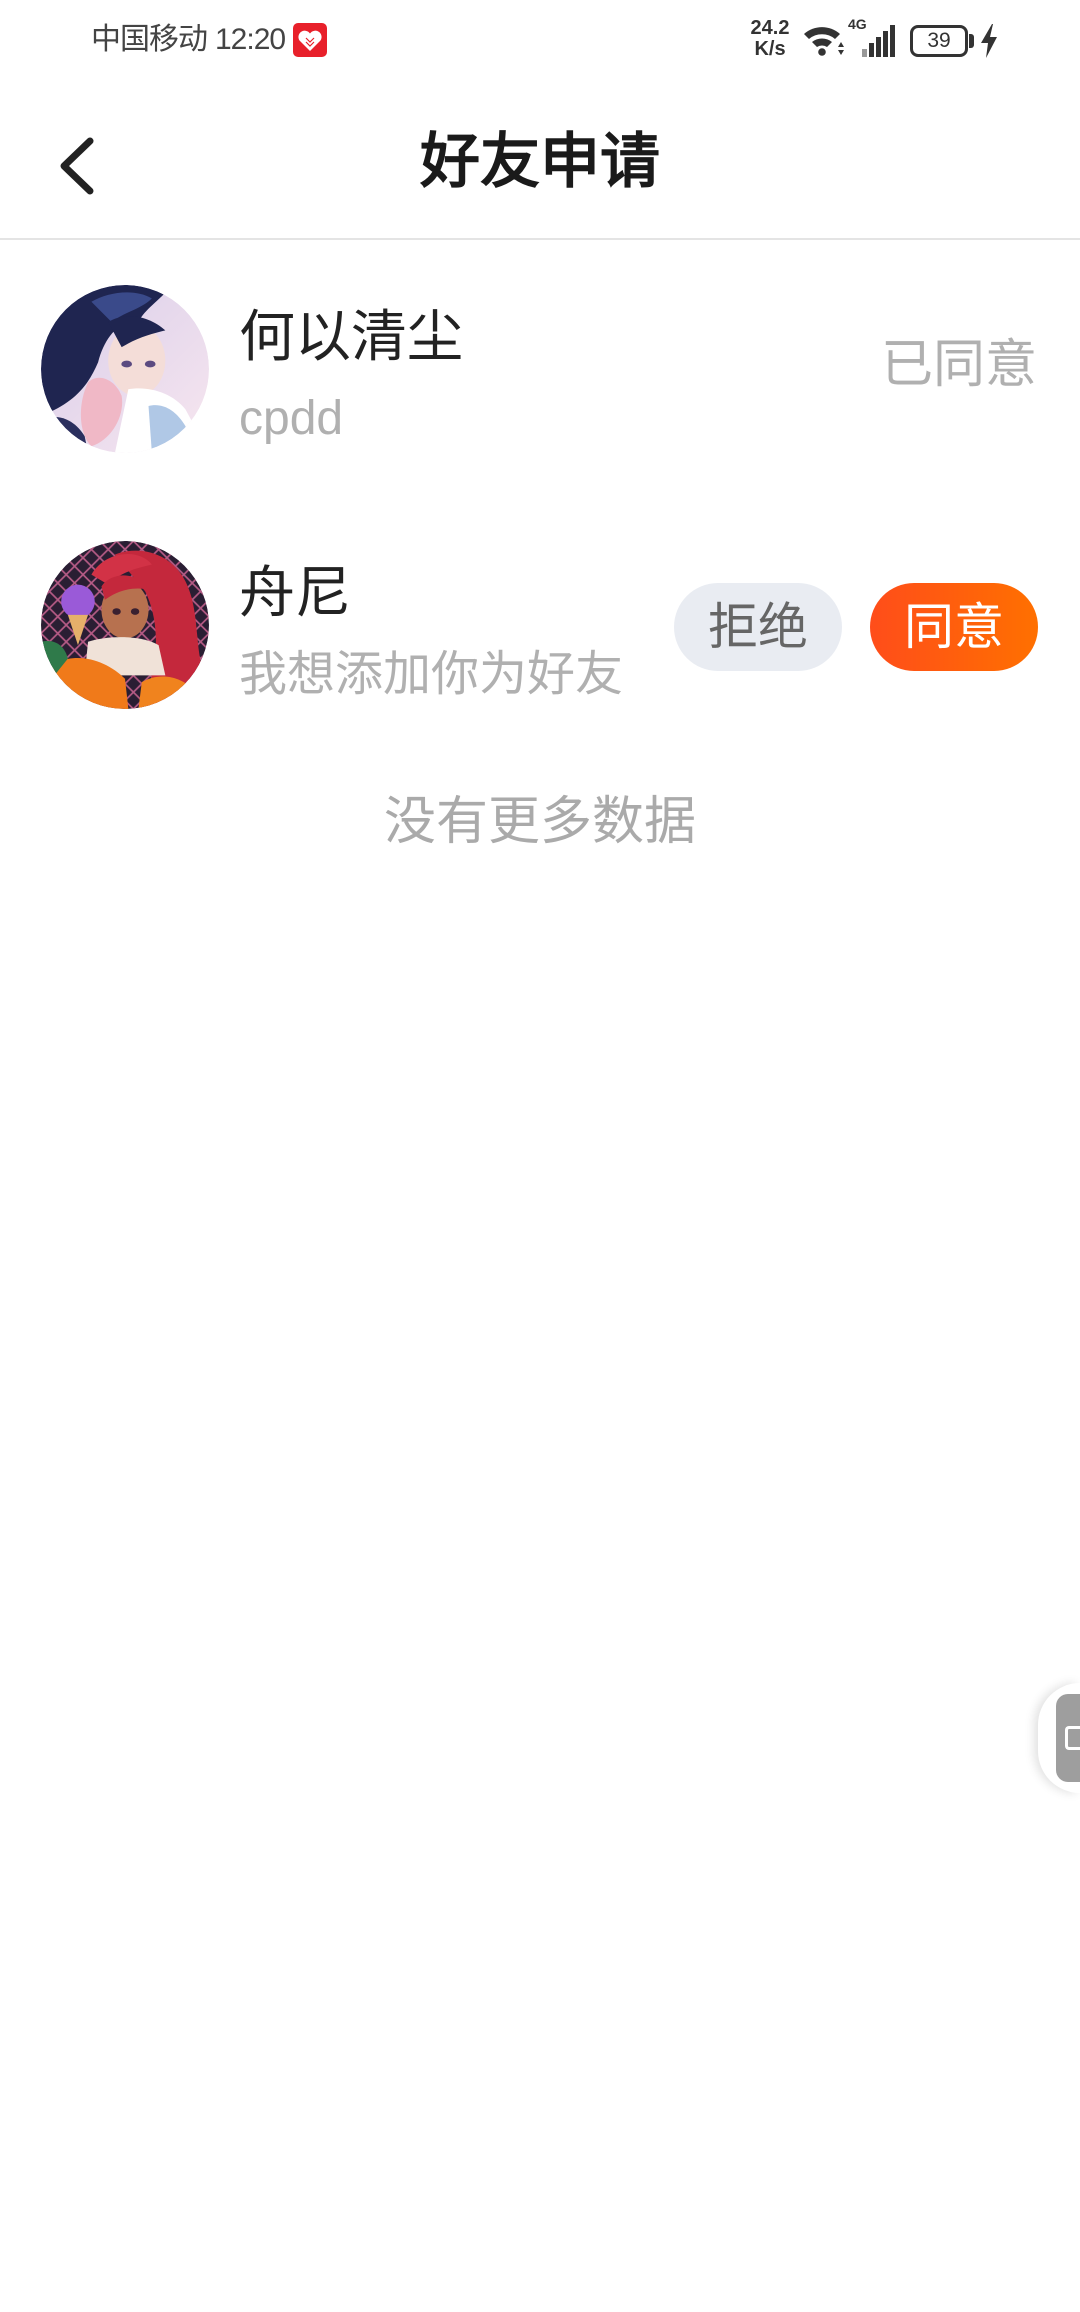  What do you see at coordinates (770, 28) in the screenshot?
I see `network-speed-value: 24.2` at bounding box center [770, 28].